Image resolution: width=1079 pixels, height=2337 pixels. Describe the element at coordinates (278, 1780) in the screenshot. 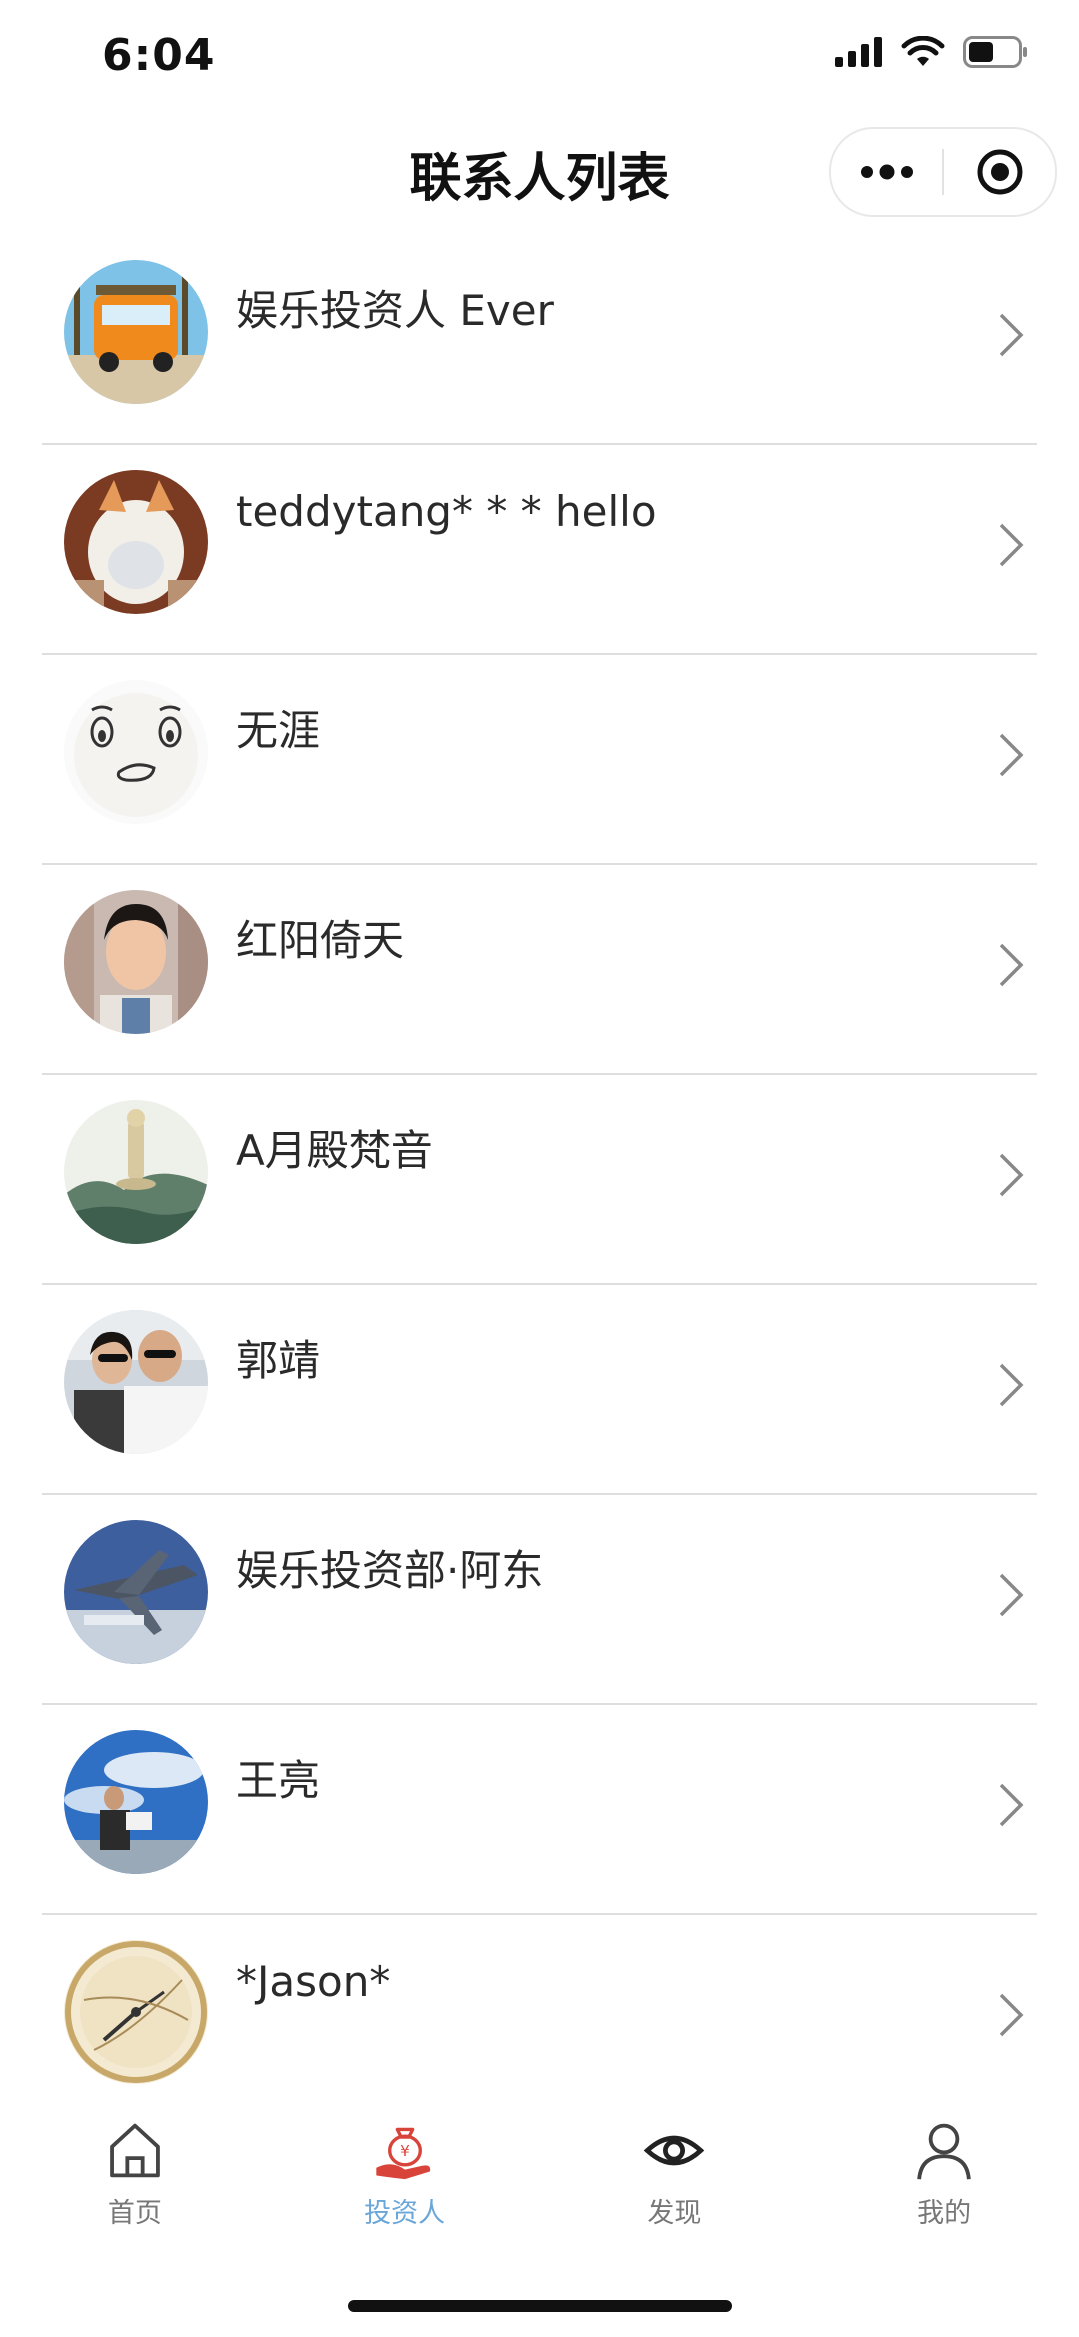

I see `contact-name: 王亮` at that location.